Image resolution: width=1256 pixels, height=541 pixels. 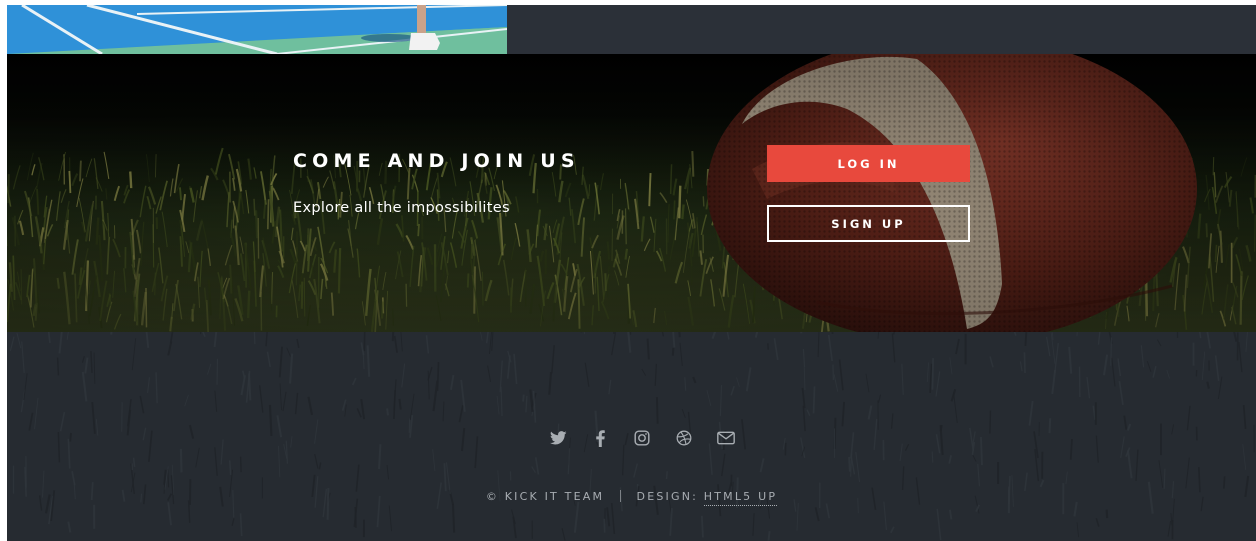 I want to click on social-links, so click(x=642, y=438).